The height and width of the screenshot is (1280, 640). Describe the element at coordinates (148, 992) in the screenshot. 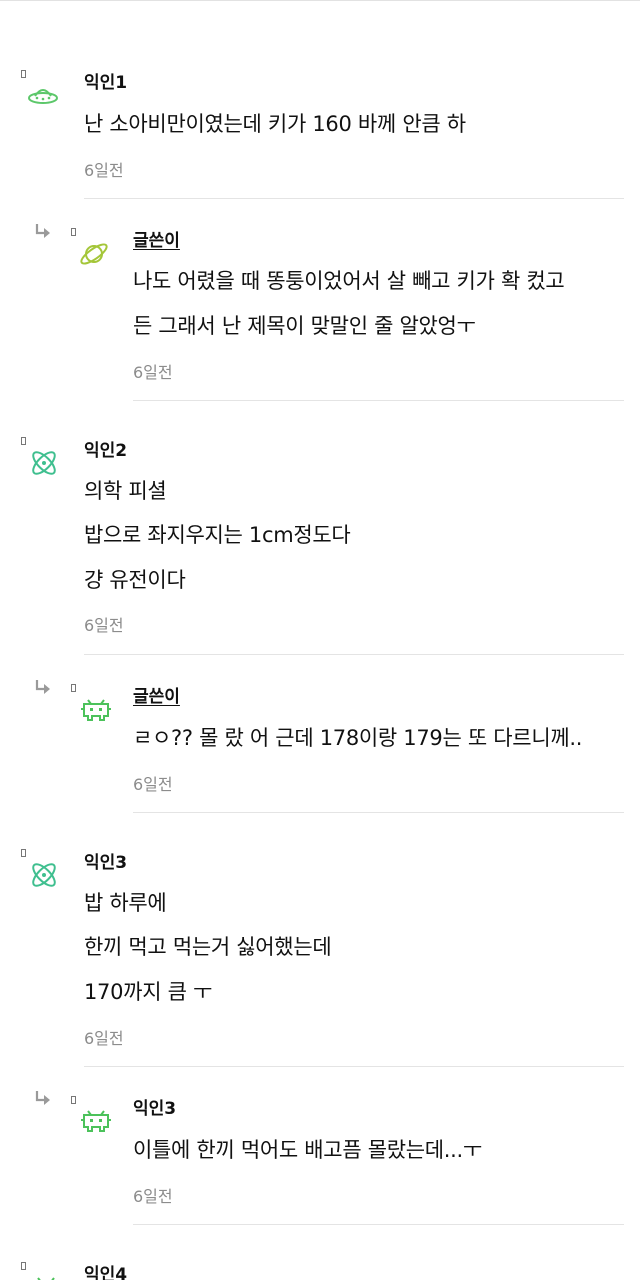

I see `comment-text: 170까지 큼 ㅜ` at that location.